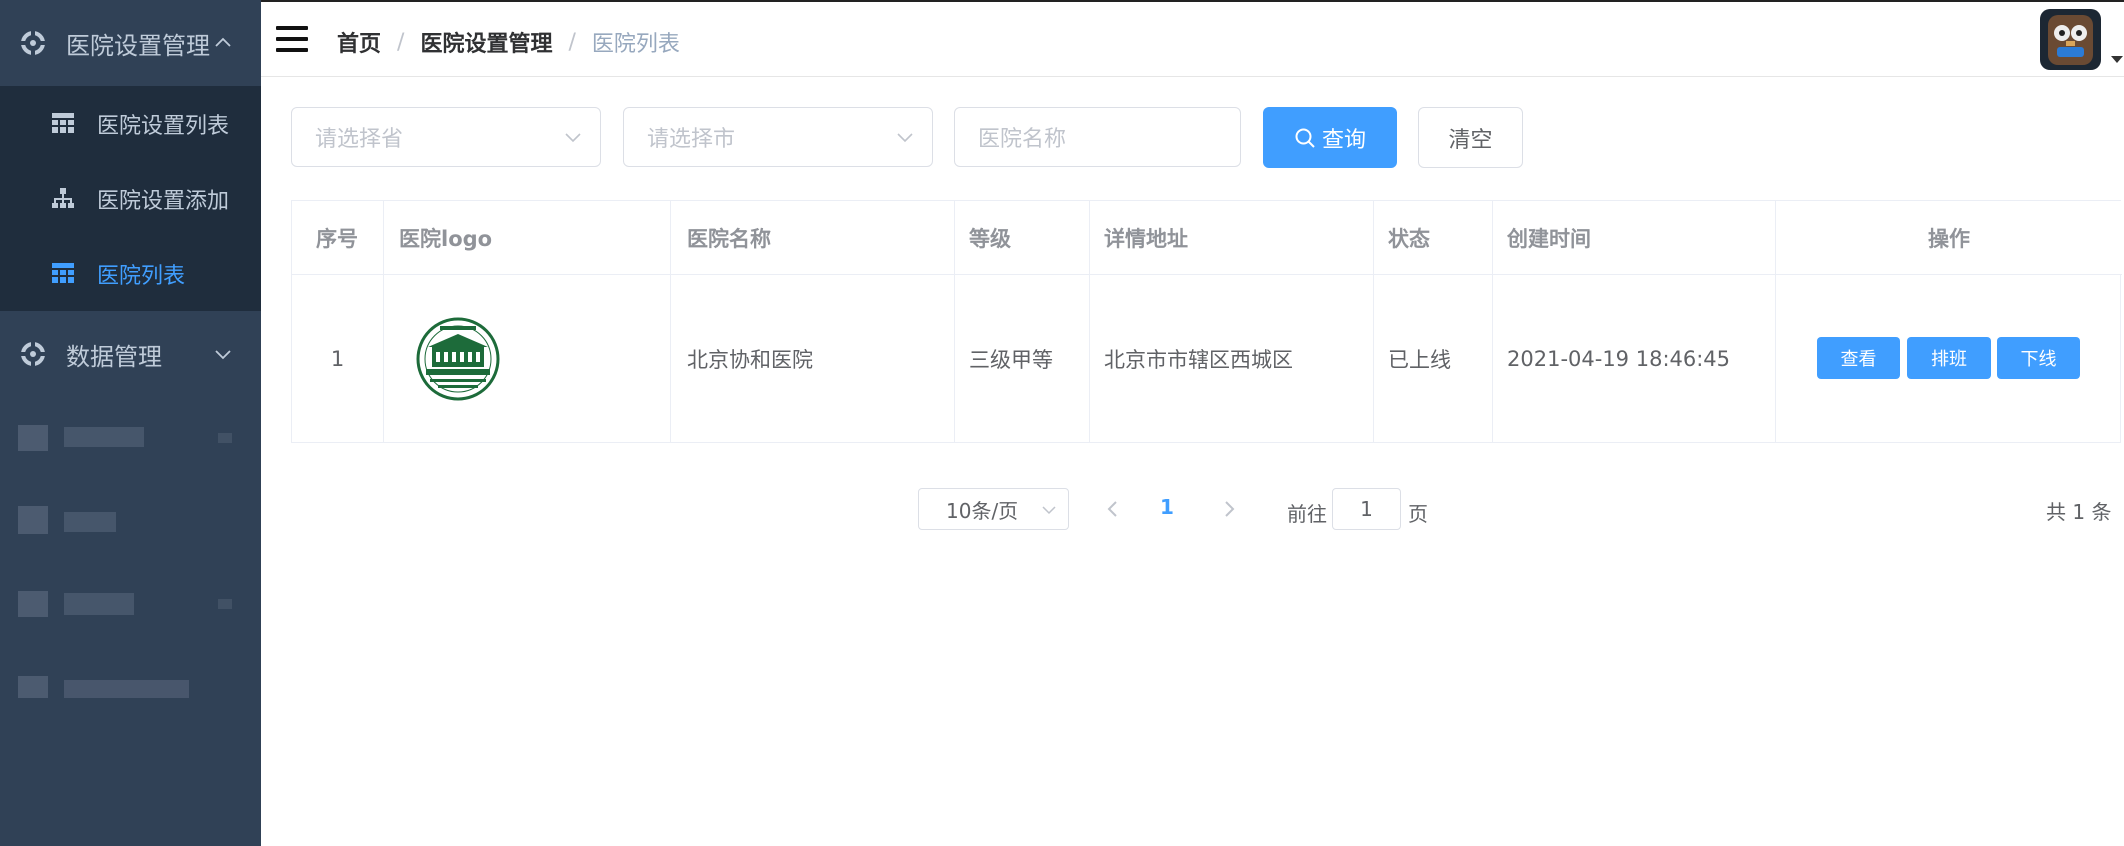 The height and width of the screenshot is (846, 2124). Describe the element at coordinates (1192, 38) in the screenshot. I see `navbar: 首页 / 医院设置管理 / 医院列表` at that location.